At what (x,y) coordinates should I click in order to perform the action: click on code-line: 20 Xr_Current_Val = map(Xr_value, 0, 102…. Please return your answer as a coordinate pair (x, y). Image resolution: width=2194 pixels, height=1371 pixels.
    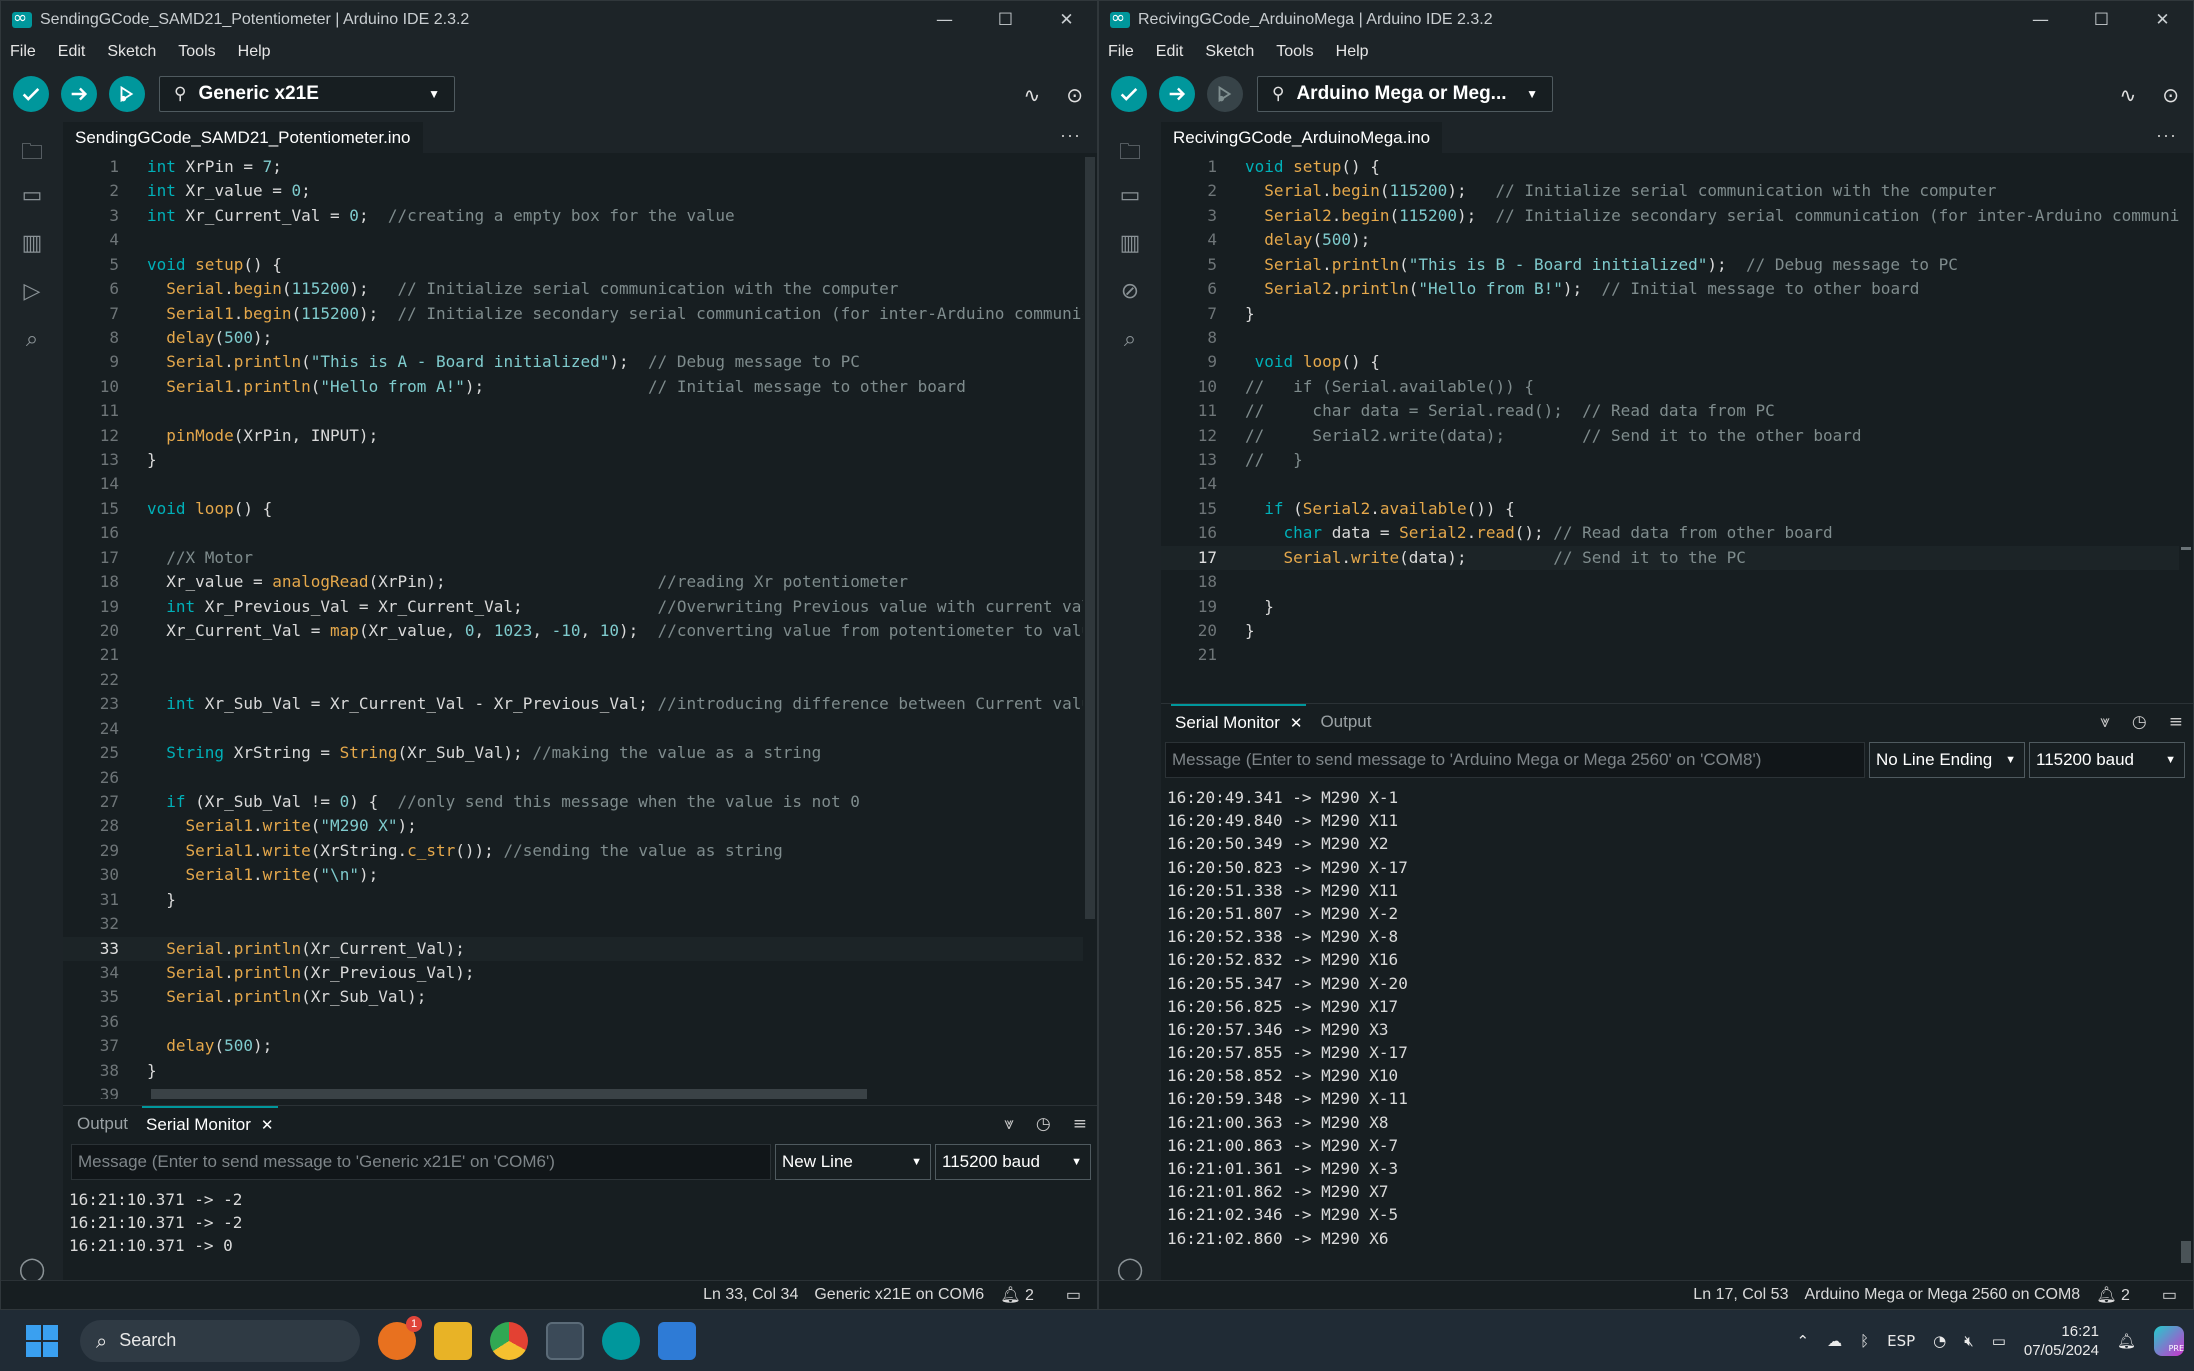
    Looking at the image, I should click on (573, 631).